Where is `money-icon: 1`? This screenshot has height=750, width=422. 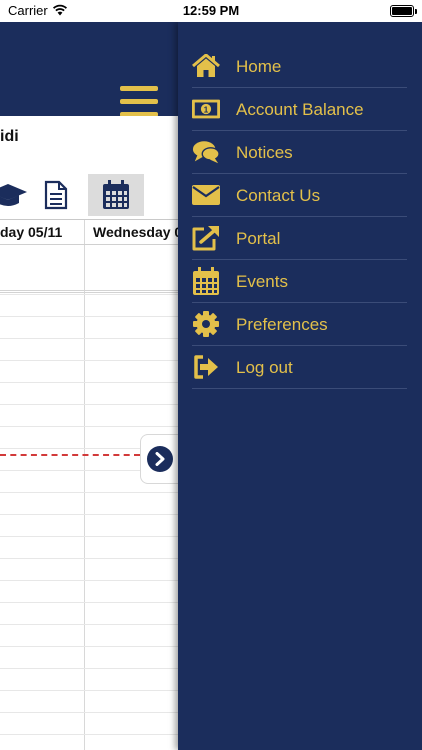 money-icon: 1 is located at coordinates (206, 109).